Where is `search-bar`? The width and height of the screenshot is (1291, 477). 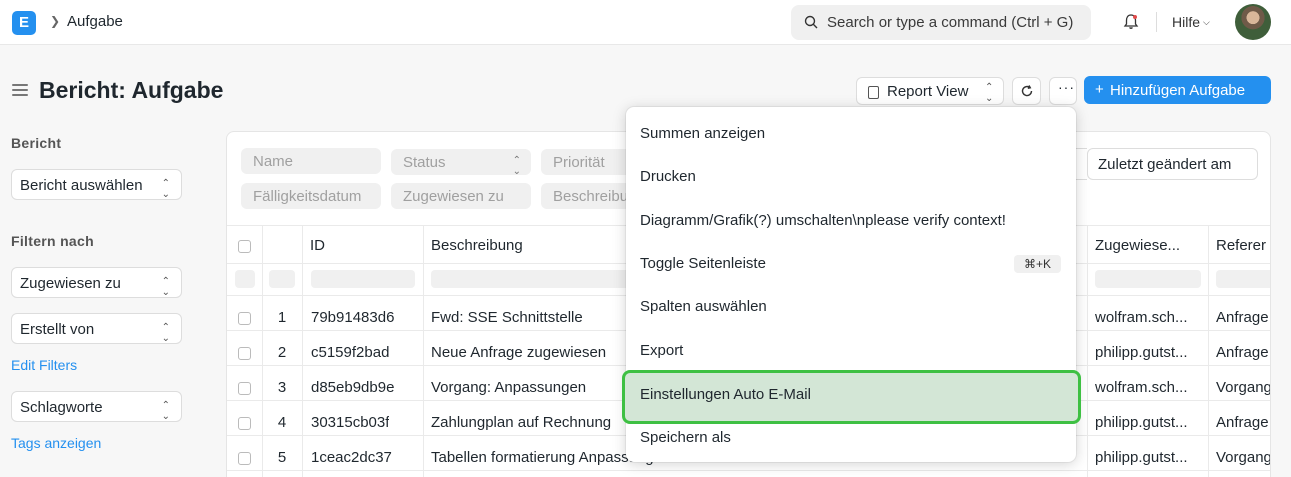
search-bar is located at coordinates (941, 22).